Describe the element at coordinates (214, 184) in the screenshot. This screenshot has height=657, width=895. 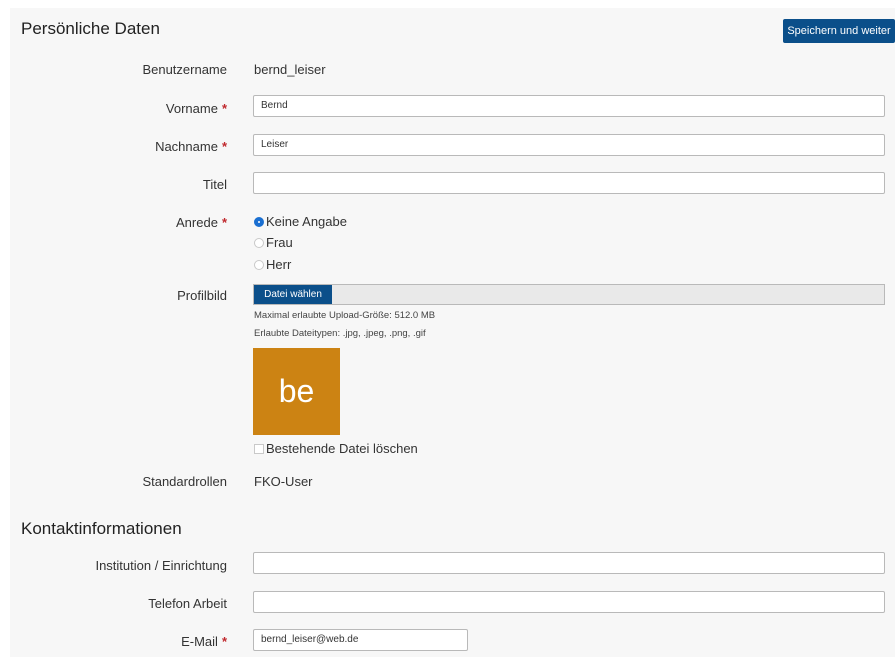
I see `title-label: Titel` at that location.